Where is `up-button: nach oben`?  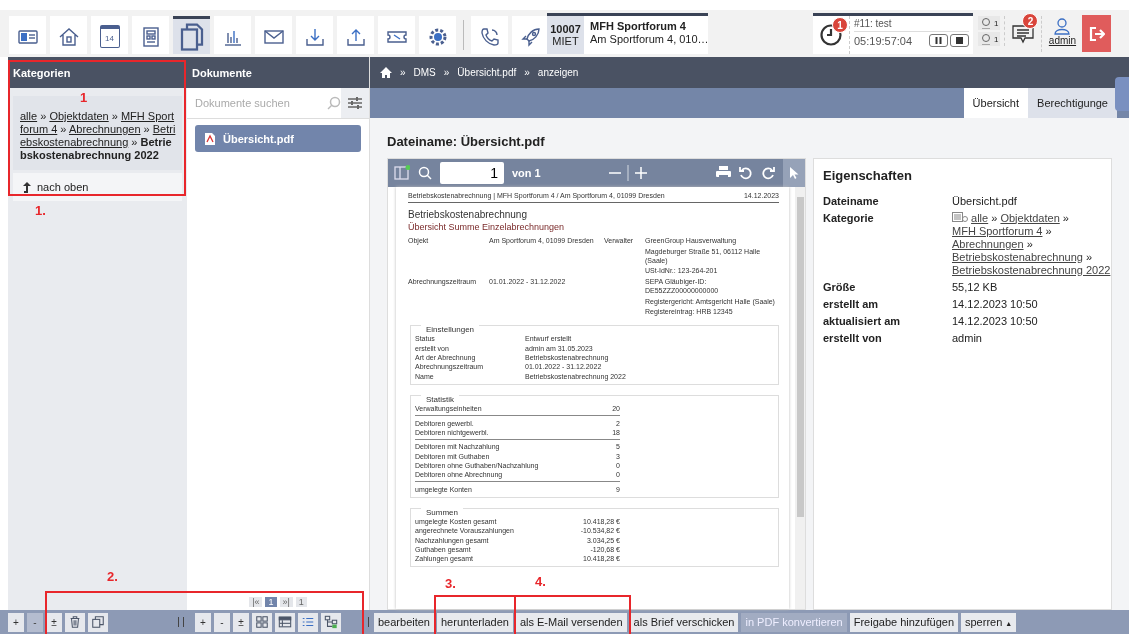 up-button: nach oben is located at coordinates (97, 187).